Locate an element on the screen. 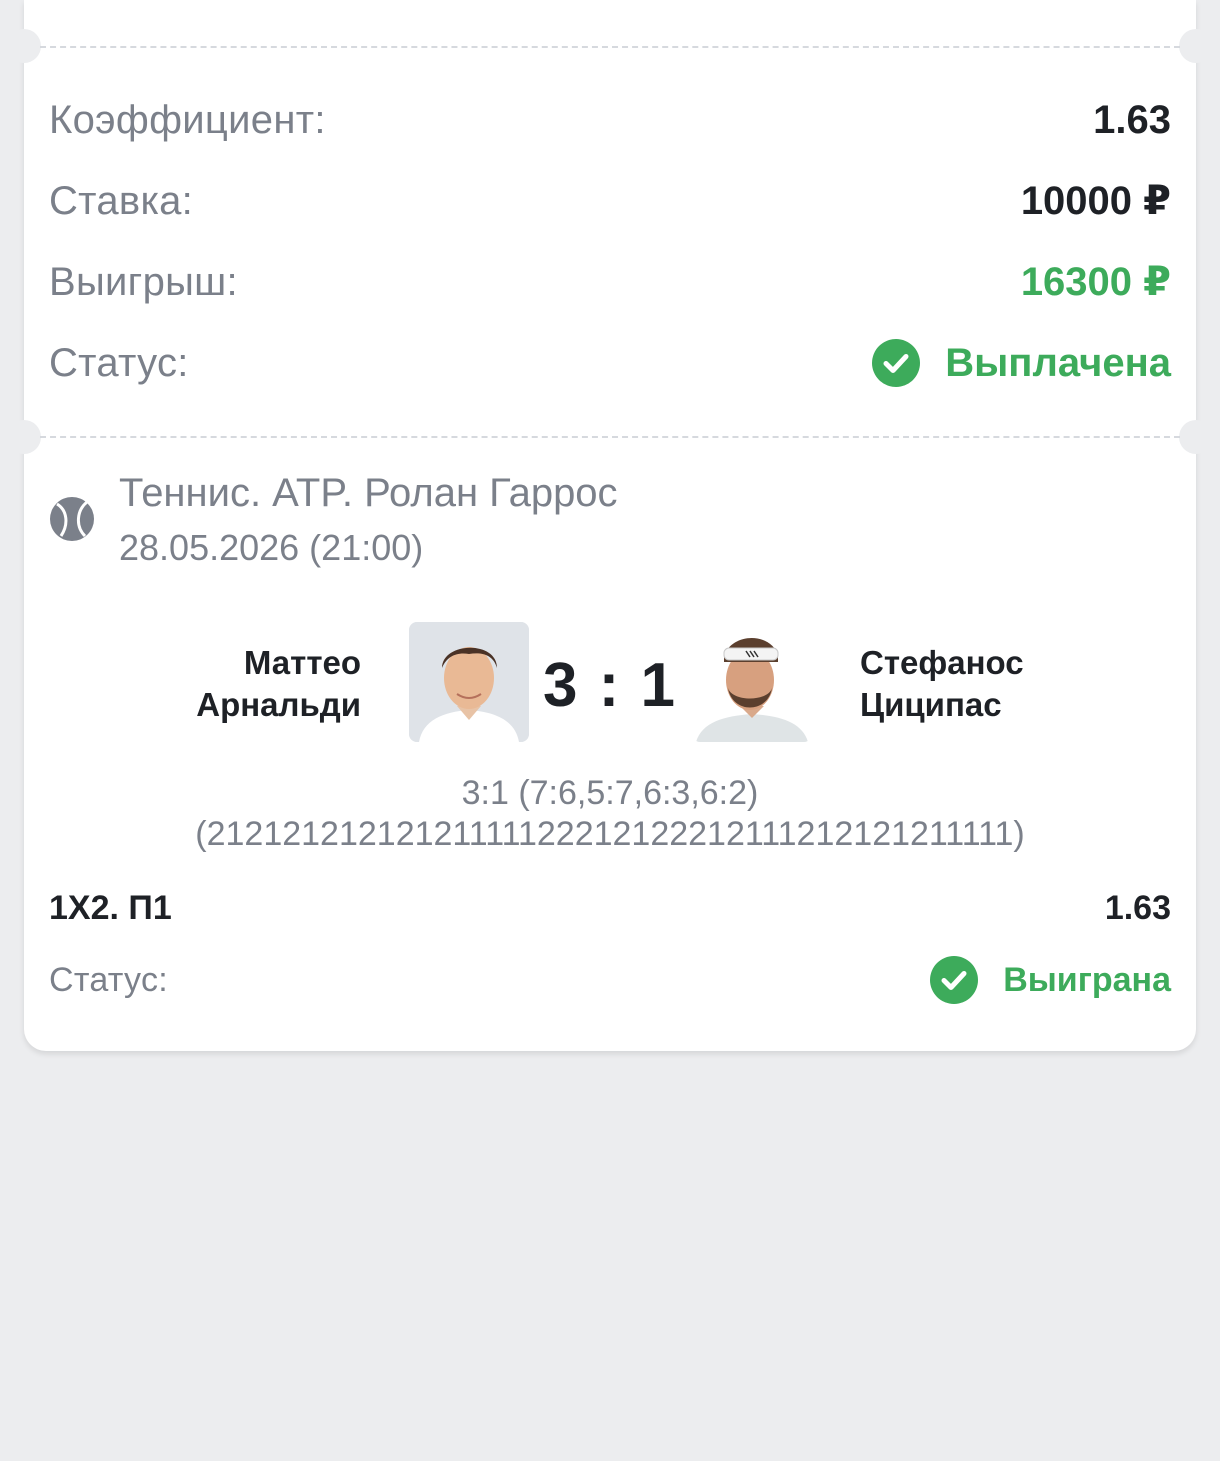 This screenshot has height=1461, width=1220. away-first-name: Стефанос is located at coordinates (942, 662).